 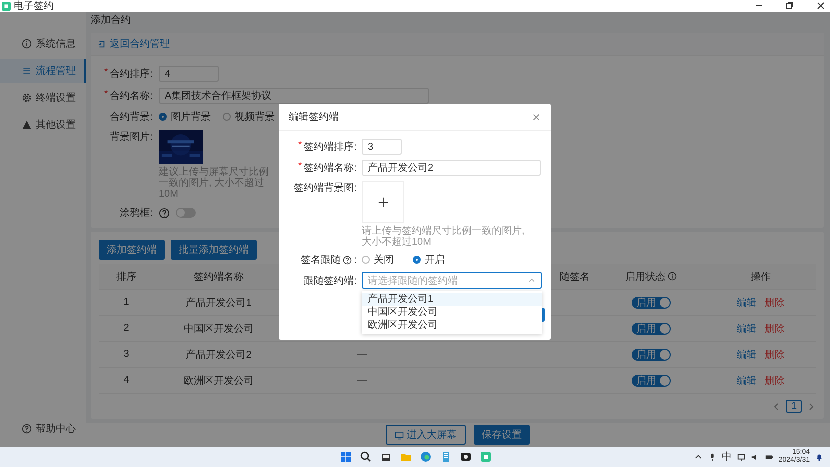 What do you see at coordinates (446, 457) in the screenshot?
I see `notepad-icon` at bounding box center [446, 457].